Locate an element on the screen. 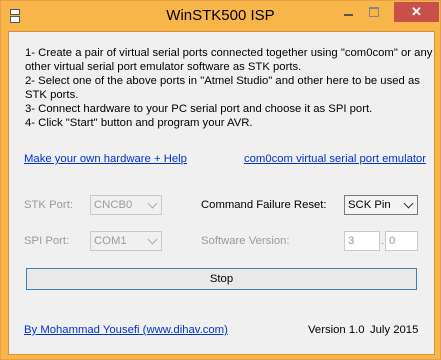 The width and height of the screenshot is (441, 360). stk-port-select: CNCB0 is located at coordinates (126, 205).